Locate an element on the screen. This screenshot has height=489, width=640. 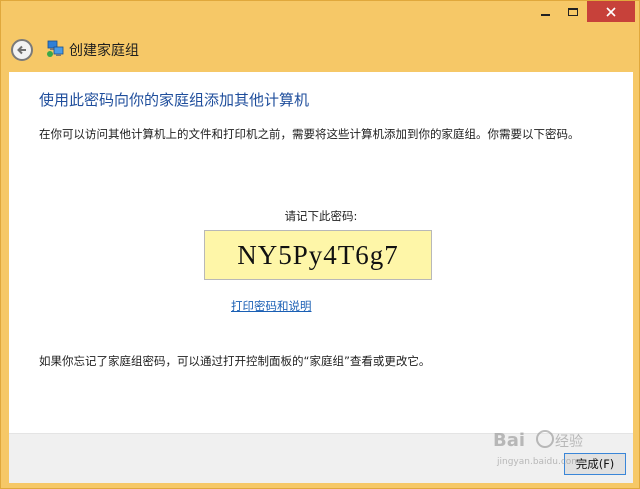
window-title: 创建家庭组 is located at coordinates (104, 51).